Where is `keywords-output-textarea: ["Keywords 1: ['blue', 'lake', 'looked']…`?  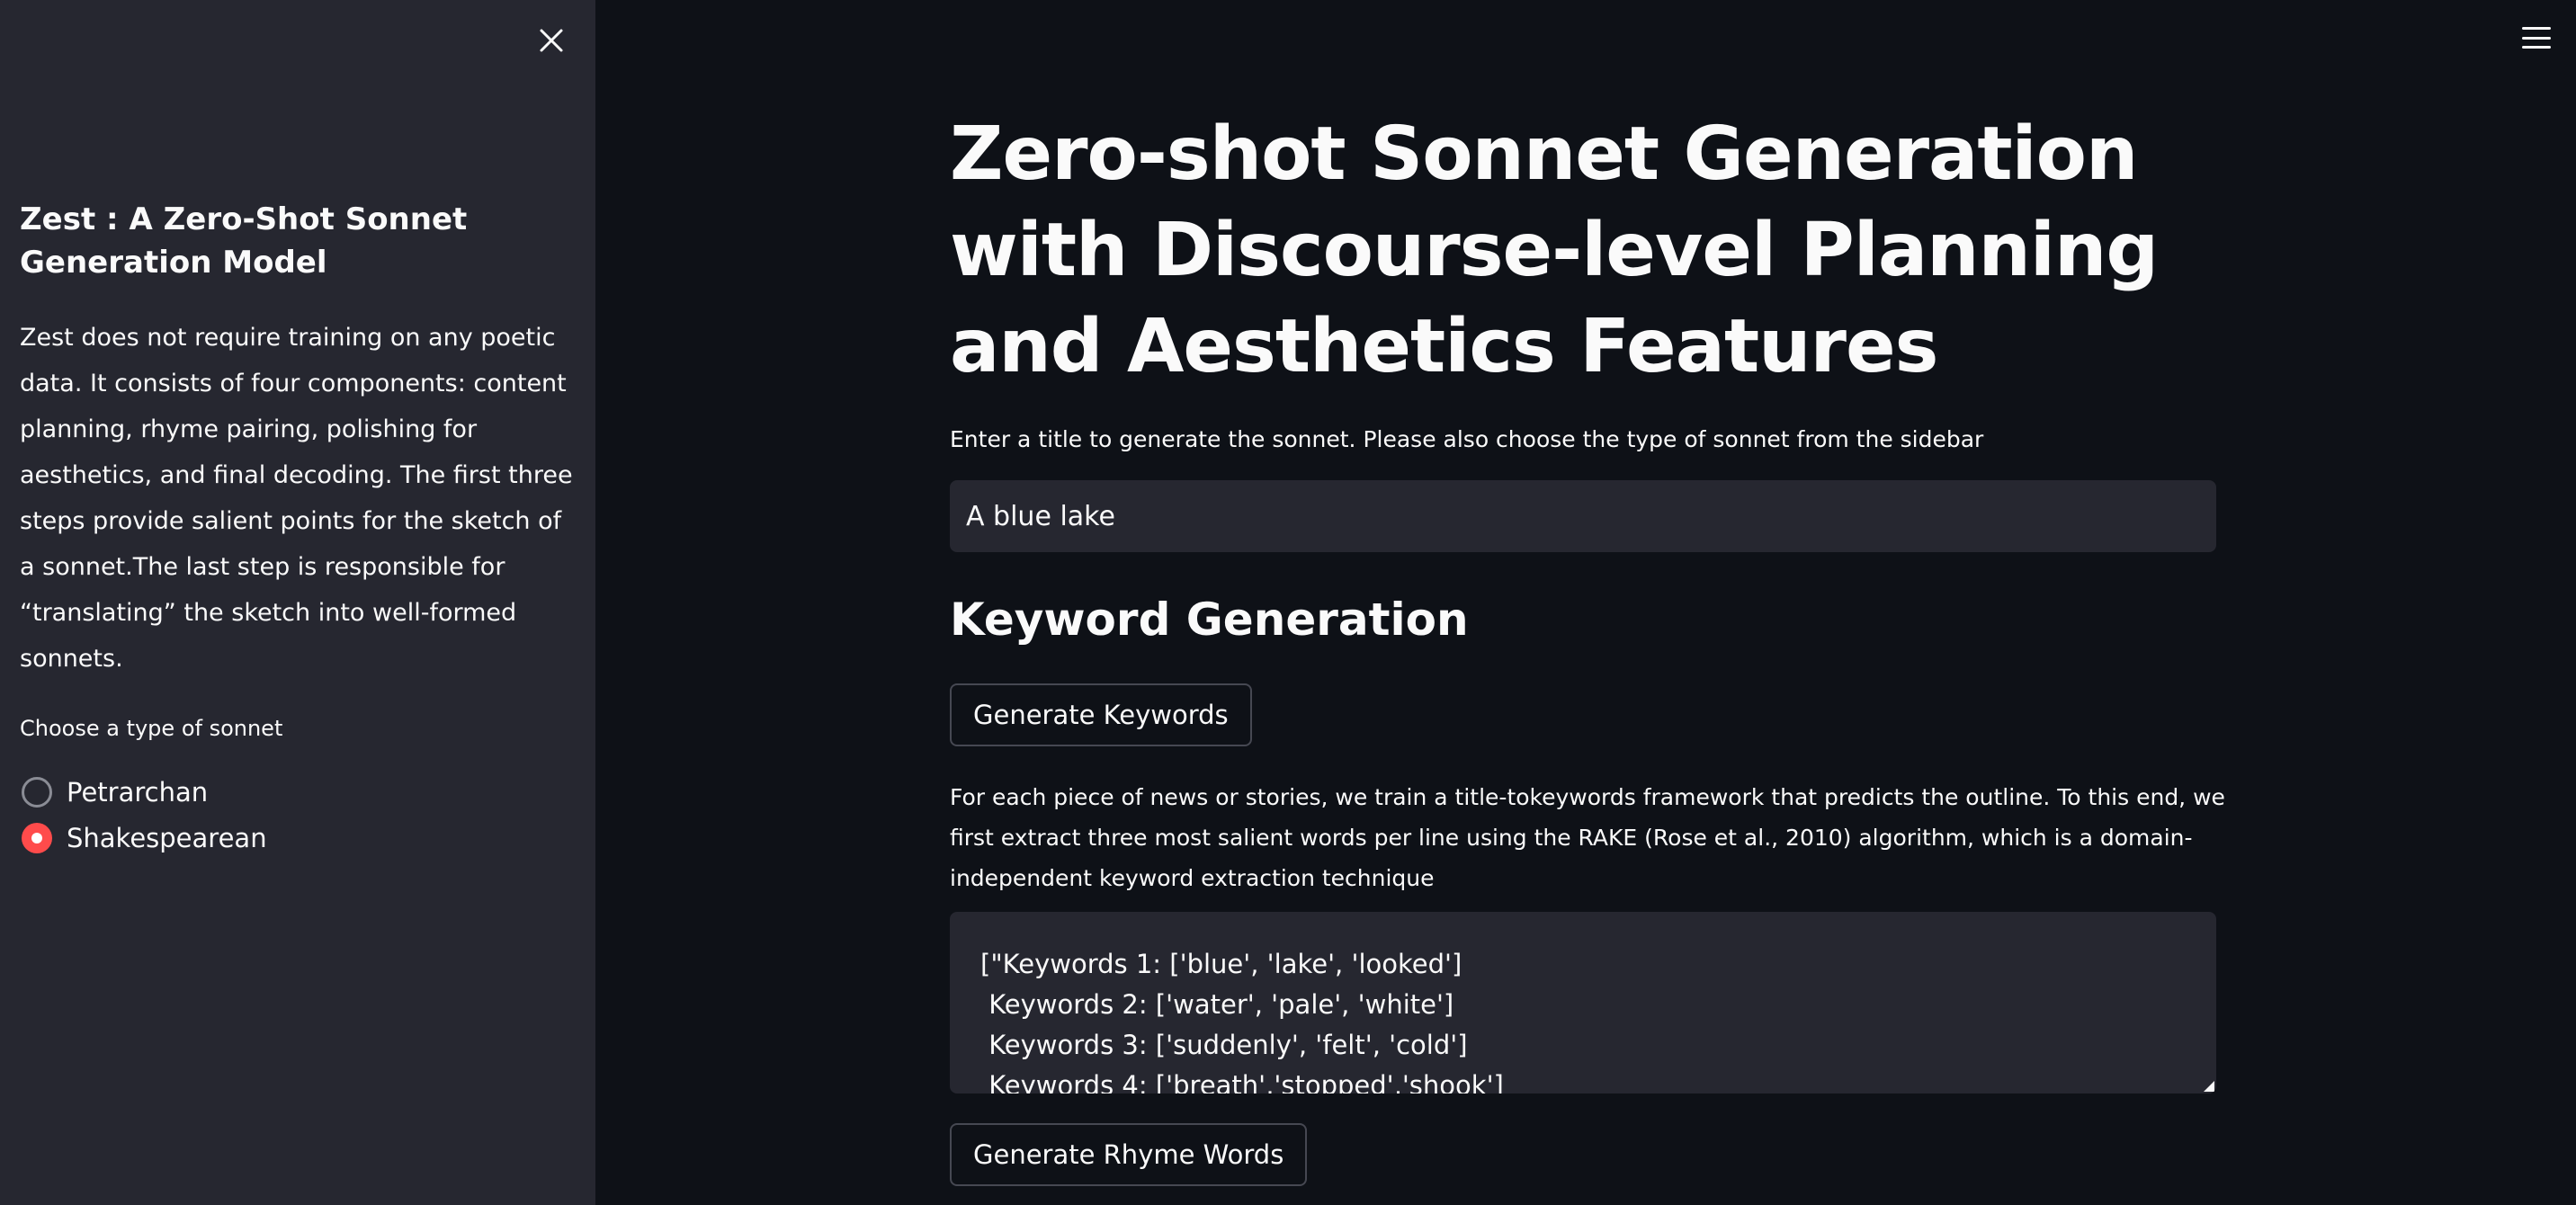
keywords-output-textarea: ["Keywords 1: ['blue', 'lake', 'looked']… is located at coordinates (1583, 1002).